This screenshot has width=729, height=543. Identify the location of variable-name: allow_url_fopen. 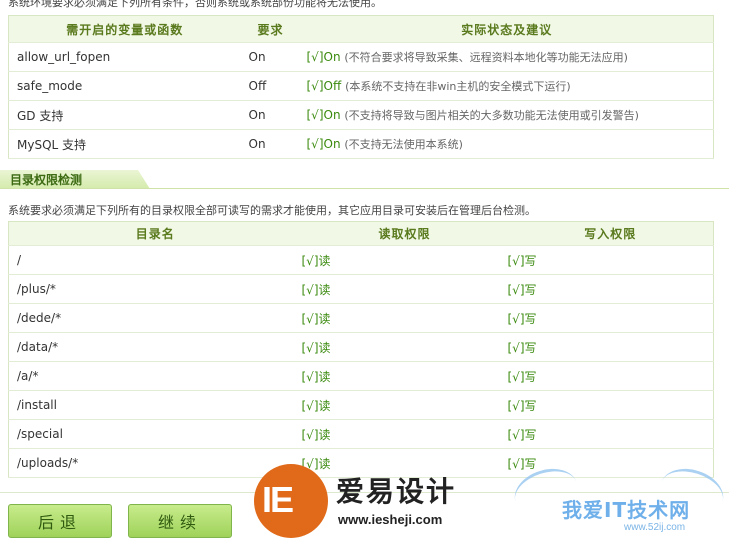
(124, 57).